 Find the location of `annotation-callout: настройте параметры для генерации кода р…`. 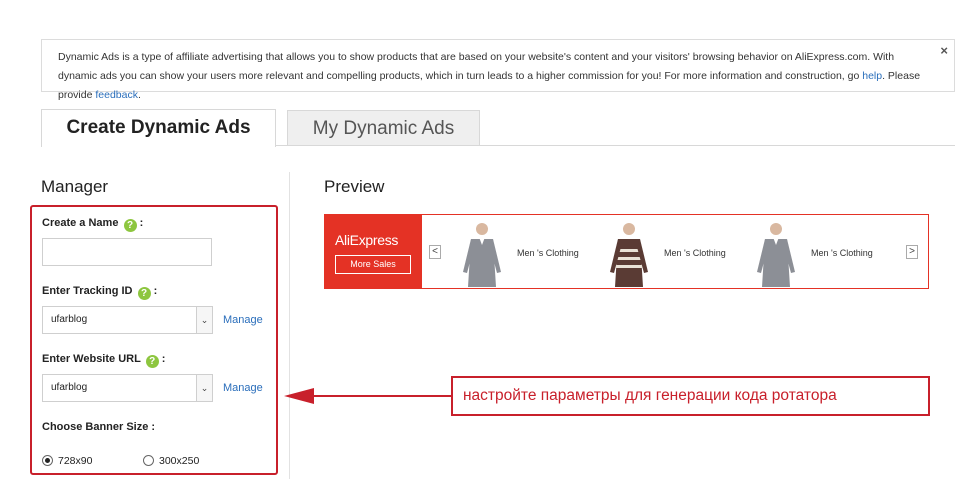

annotation-callout: настройте параметры для генерации кода р… is located at coordinates (690, 396).